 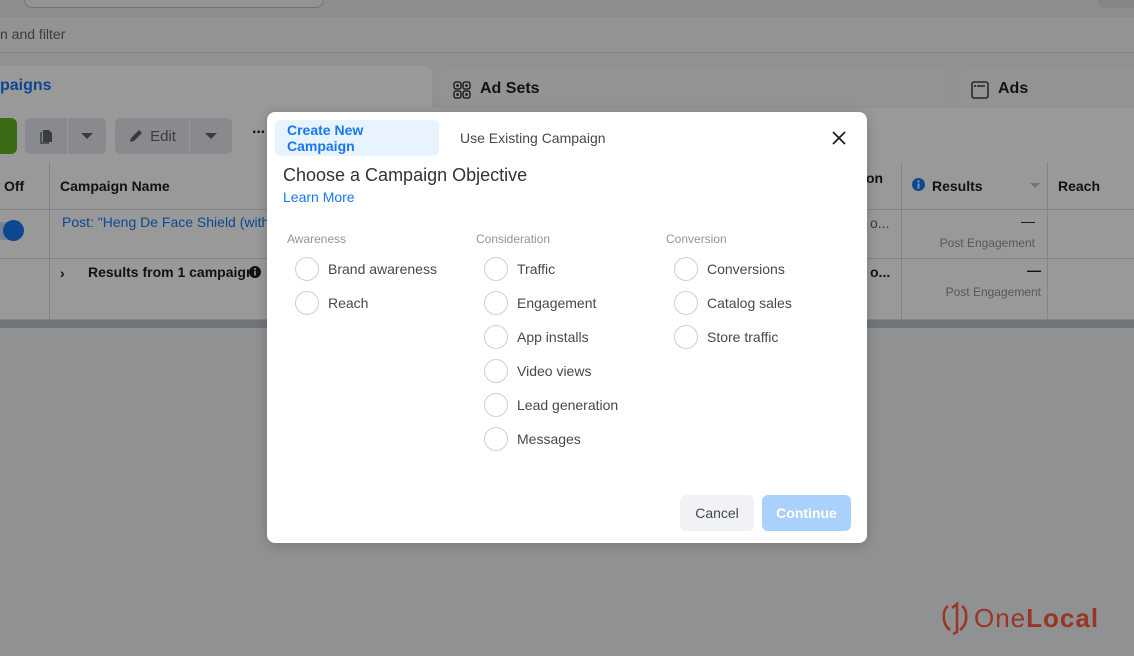 I want to click on objective-conversions: Conversions, so click(x=729, y=269).